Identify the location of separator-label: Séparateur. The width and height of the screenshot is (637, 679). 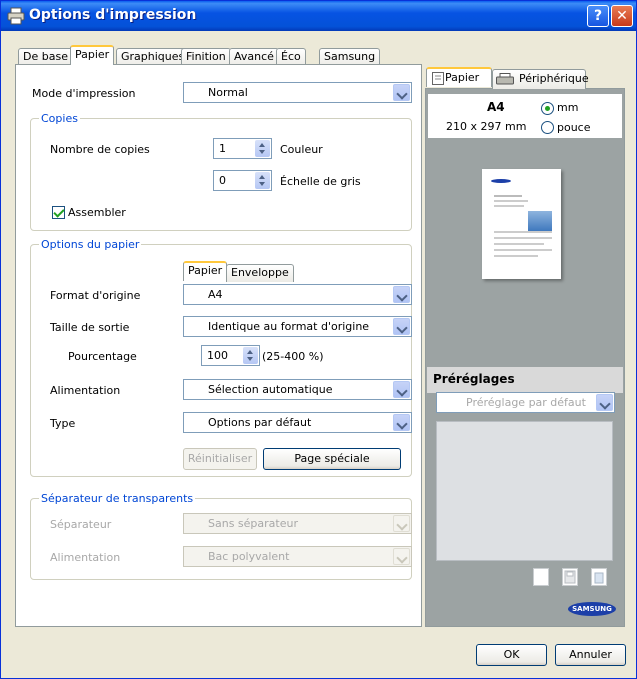
(81, 524).